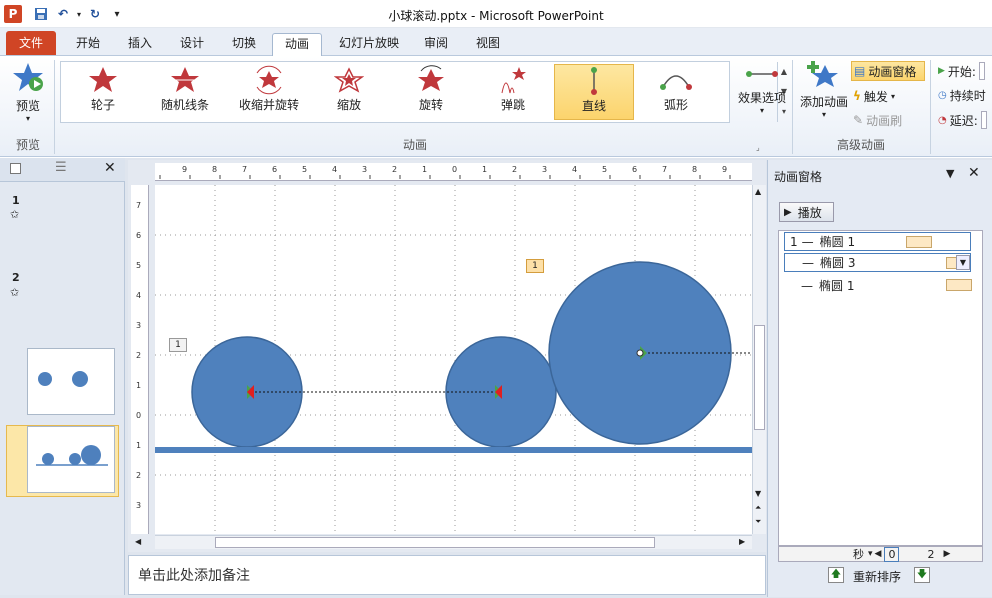 The height and width of the screenshot is (598, 992). I want to click on ground-line, so click(453, 450).